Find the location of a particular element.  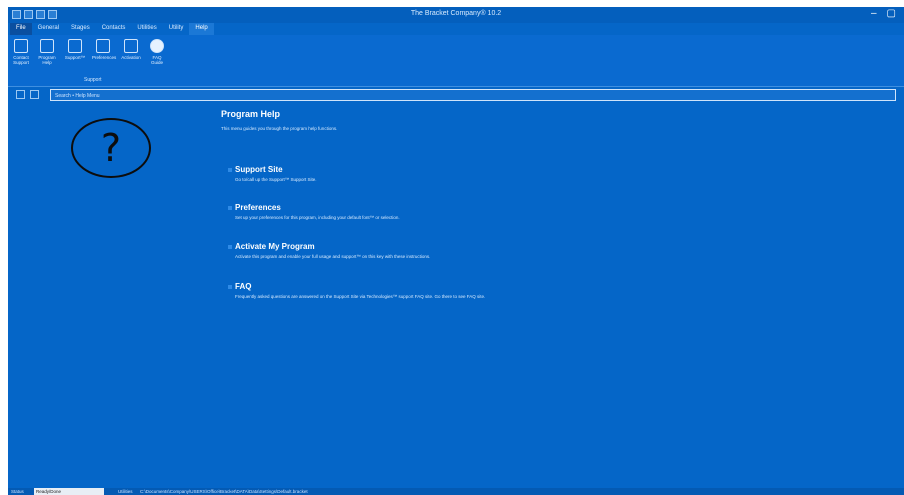

tab-utility: Utility is located at coordinates (176, 29).